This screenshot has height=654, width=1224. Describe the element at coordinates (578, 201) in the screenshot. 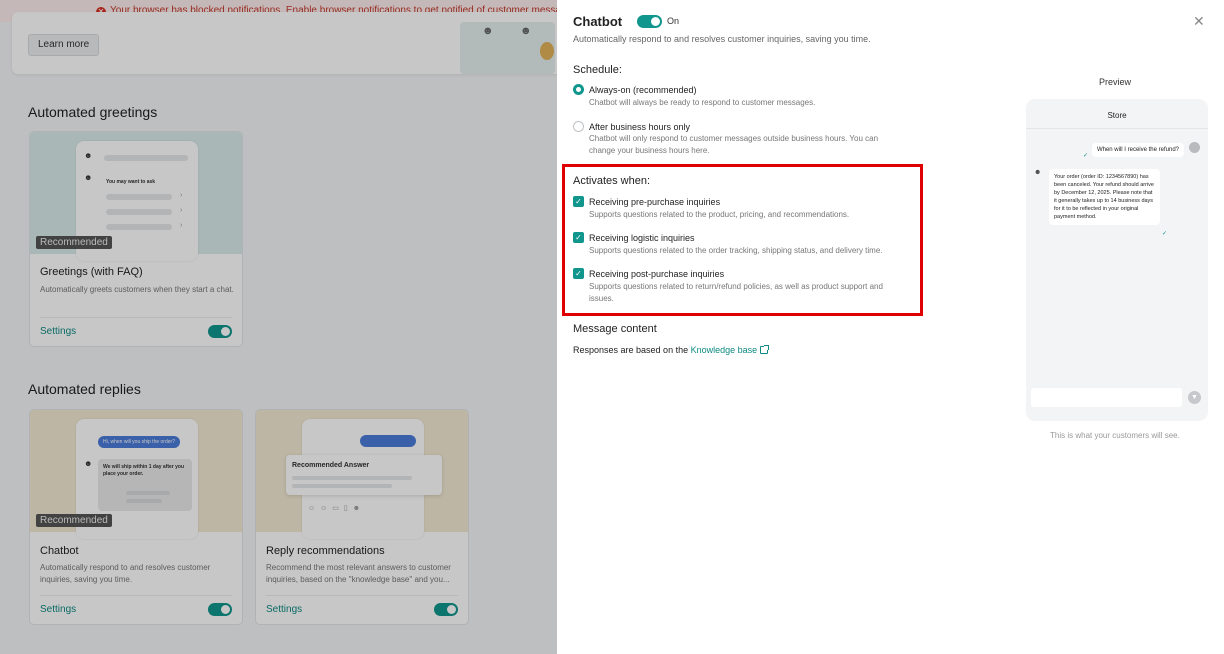

I see `pre-purchase-checkbox: ✓` at that location.